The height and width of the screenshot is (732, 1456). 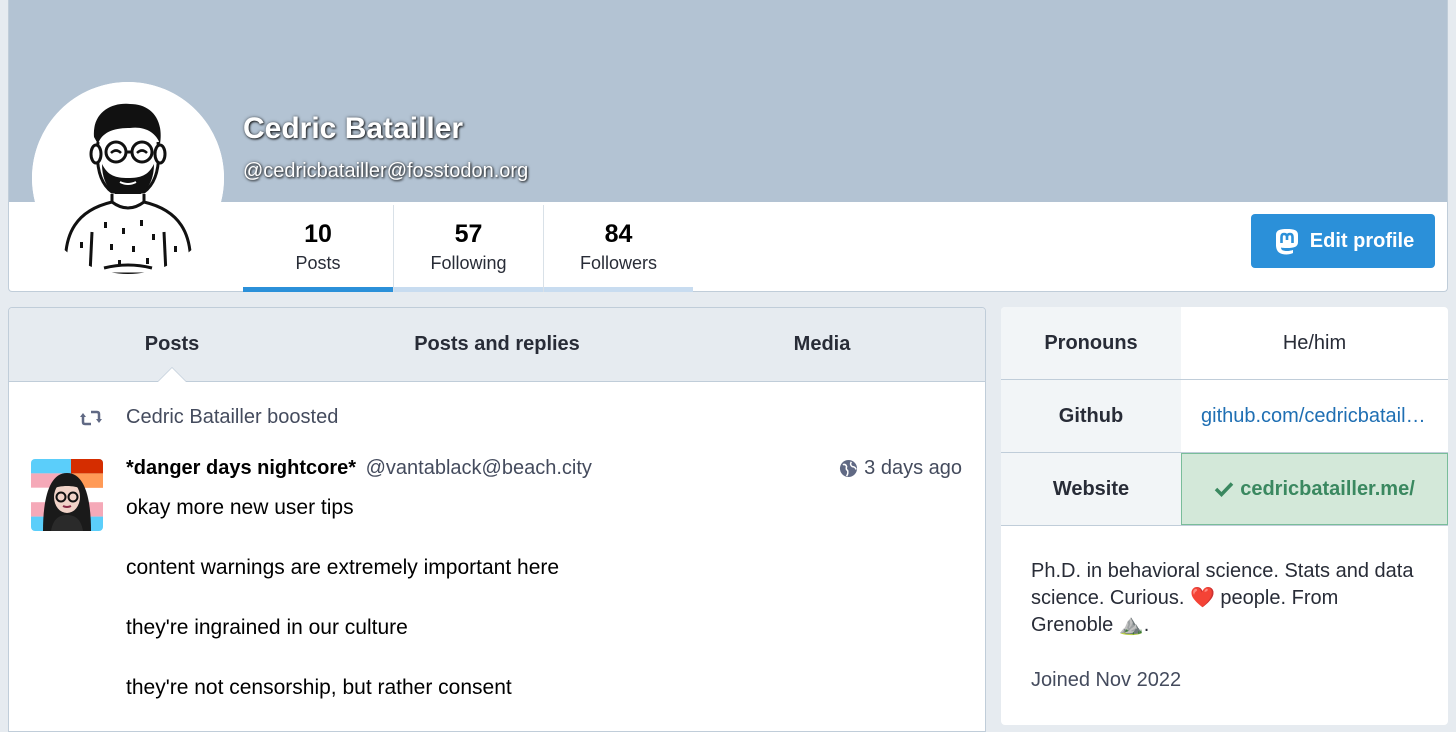 I want to click on author-avatar-icon, so click(x=67, y=495).